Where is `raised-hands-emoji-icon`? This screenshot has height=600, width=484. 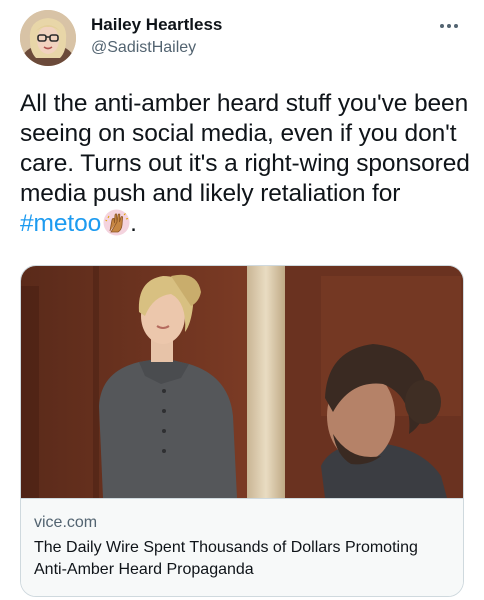 raised-hands-emoji-icon is located at coordinates (116, 222).